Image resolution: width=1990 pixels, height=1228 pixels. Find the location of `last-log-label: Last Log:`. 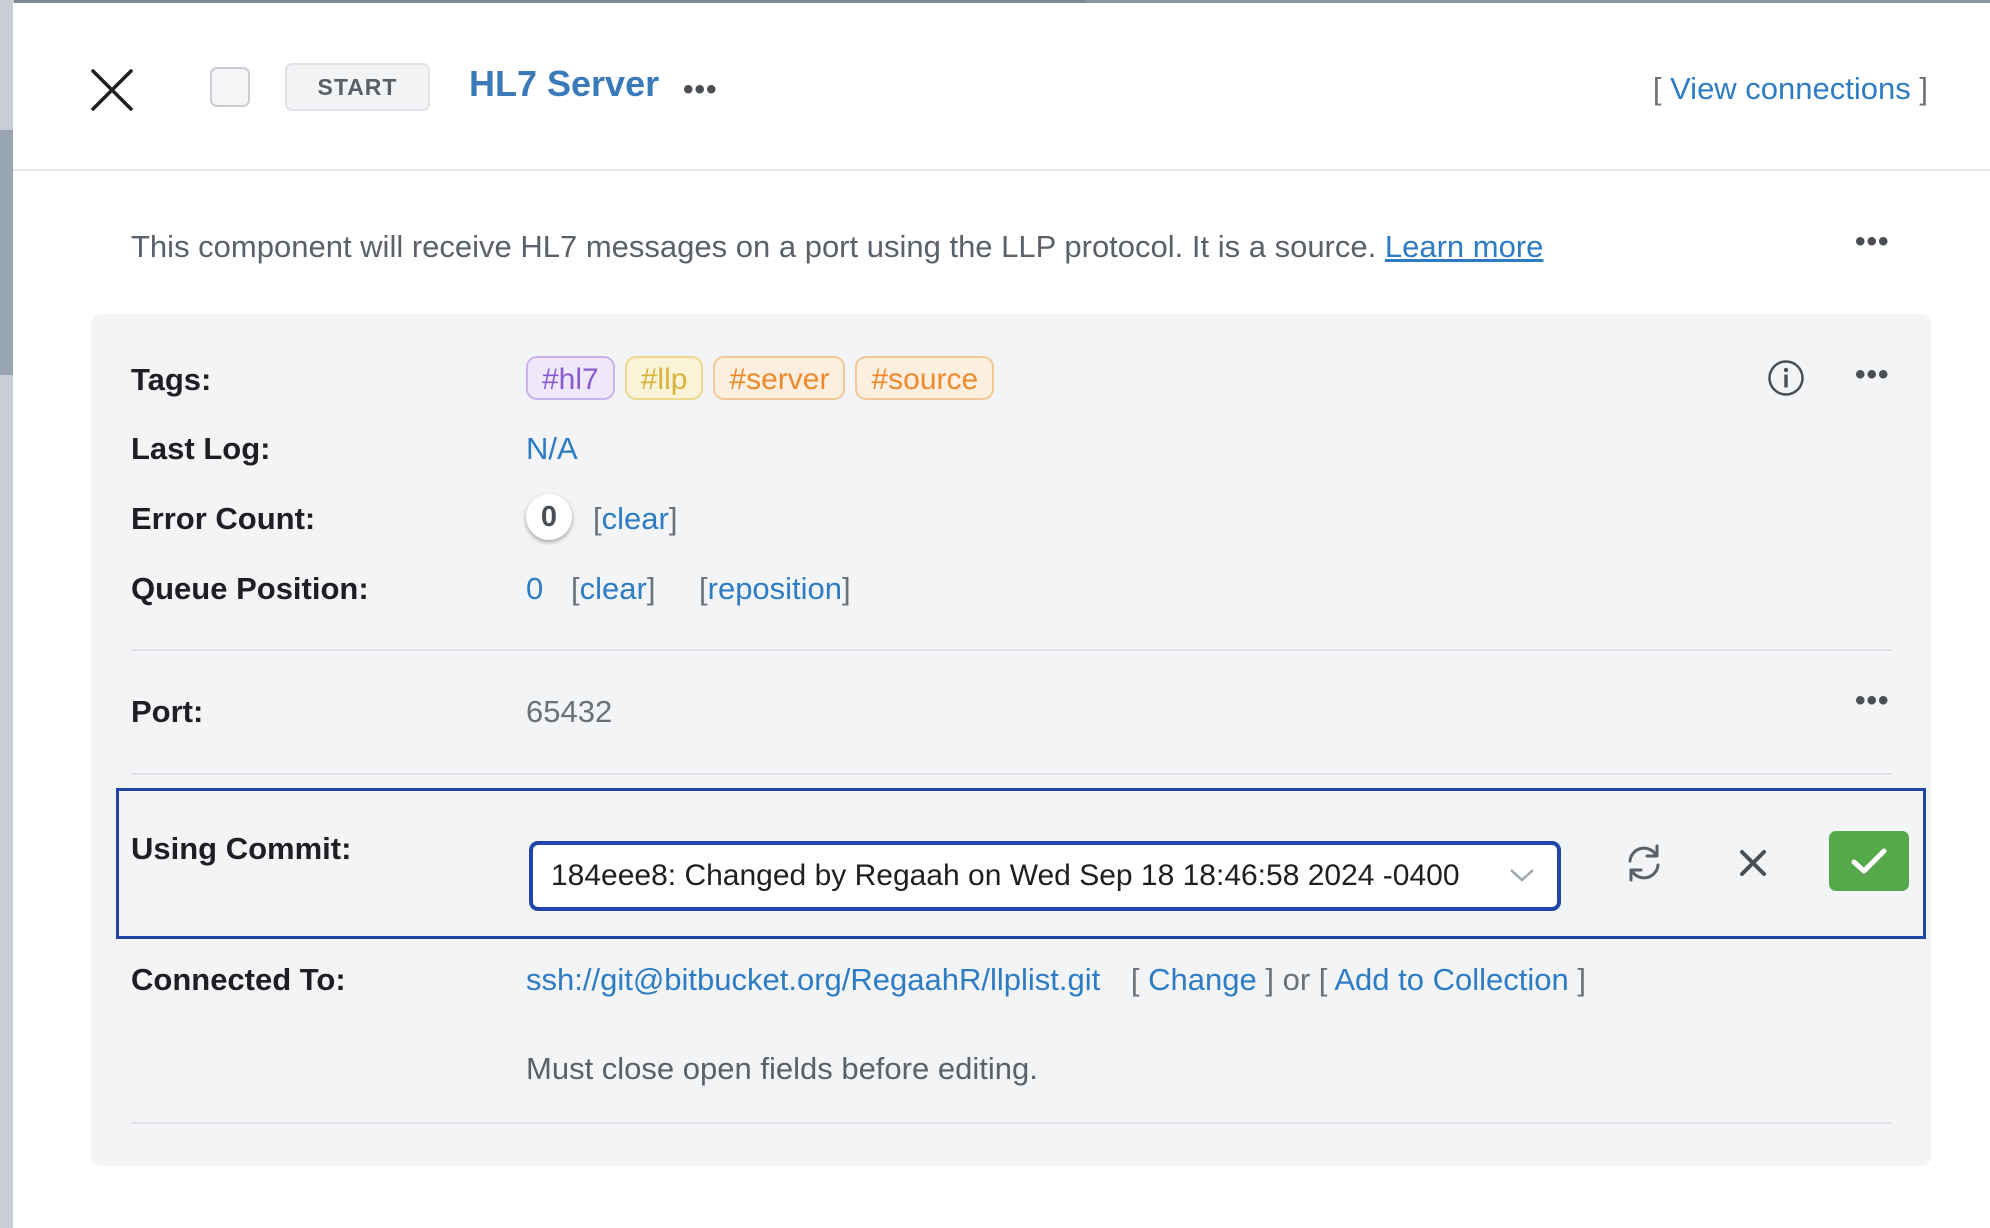

last-log-label: Last Log: is located at coordinates (201, 448).